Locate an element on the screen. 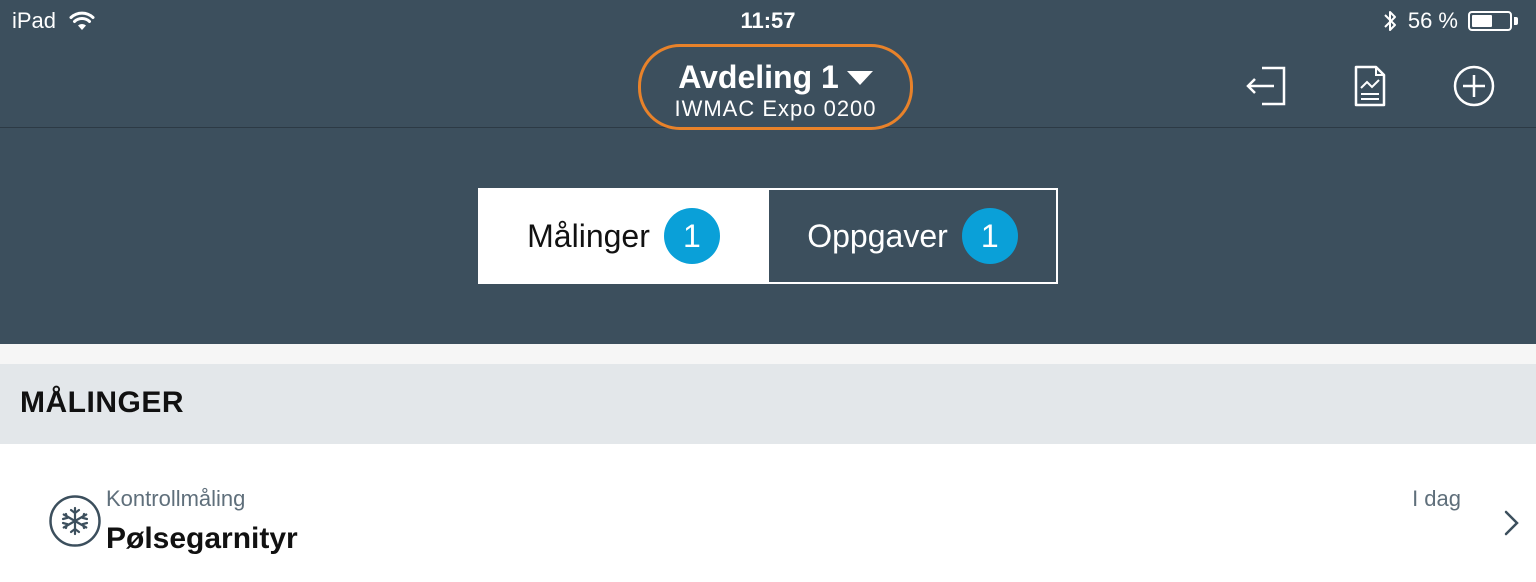 The height and width of the screenshot is (582, 1536). tab-oppgaver-badge: 1 is located at coordinates (989, 236).